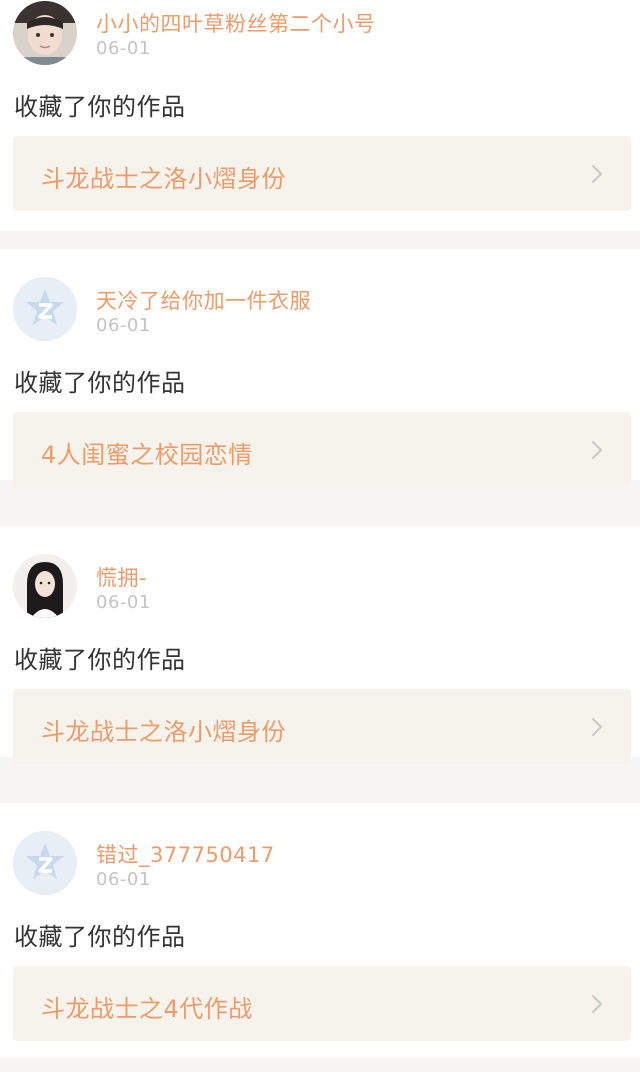 Image resolution: width=640 pixels, height=1072 pixels. What do you see at coordinates (322, 449) in the screenshot?
I see `work-link: 4人闺蜜之校园恋情` at bounding box center [322, 449].